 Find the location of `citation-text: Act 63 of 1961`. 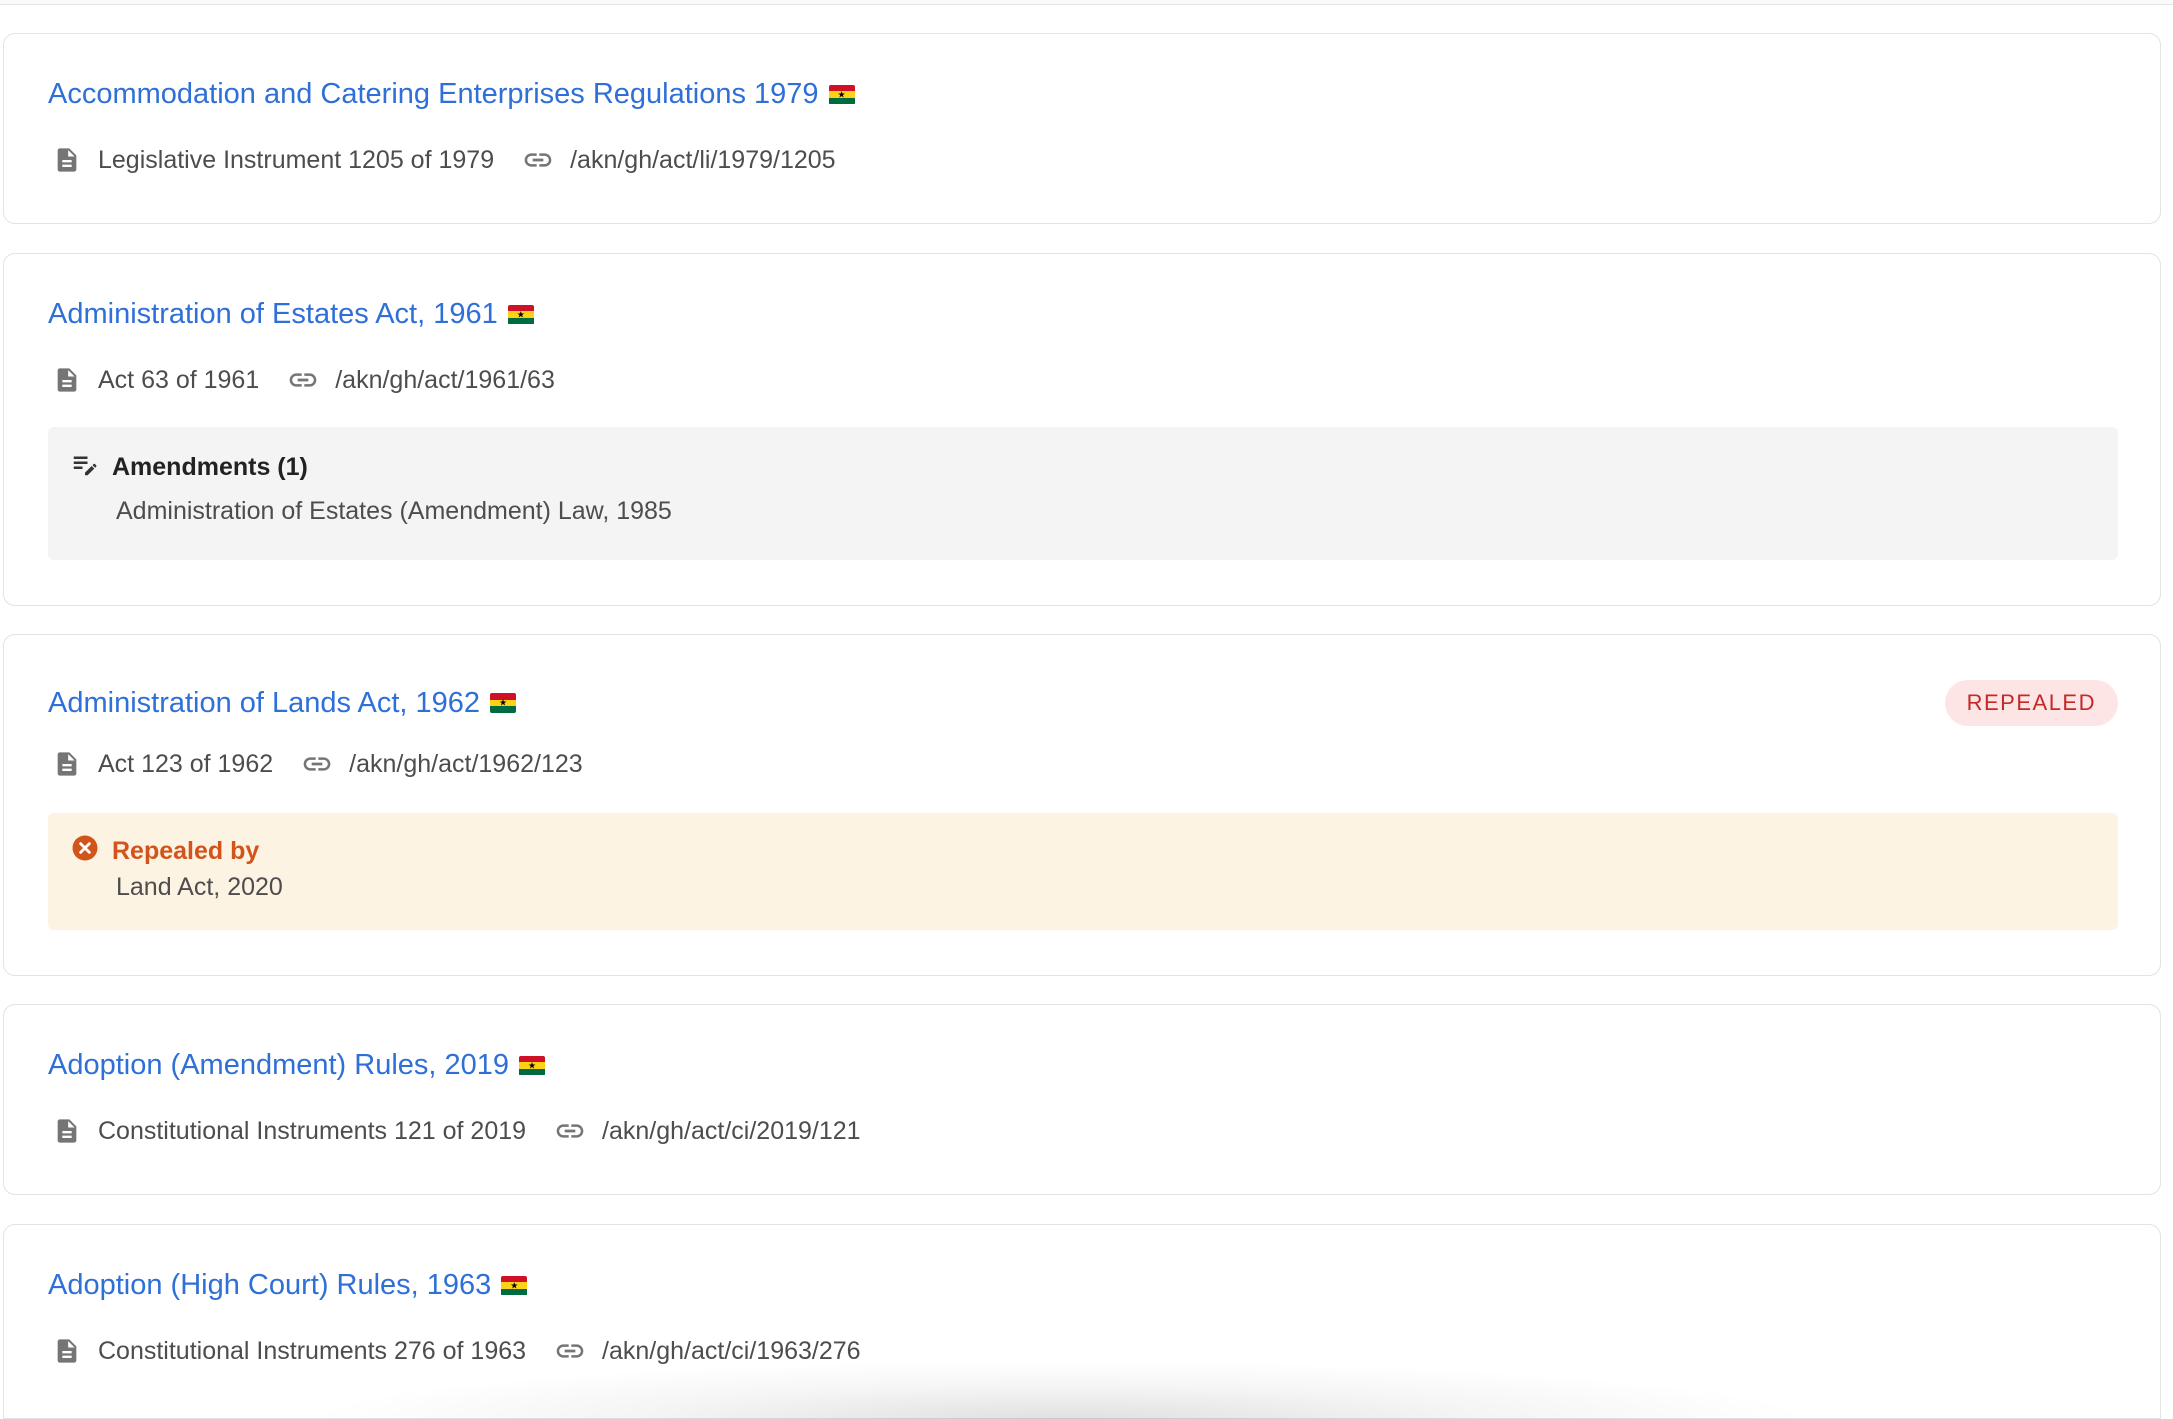

citation-text: Act 63 of 1961 is located at coordinates (179, 379).